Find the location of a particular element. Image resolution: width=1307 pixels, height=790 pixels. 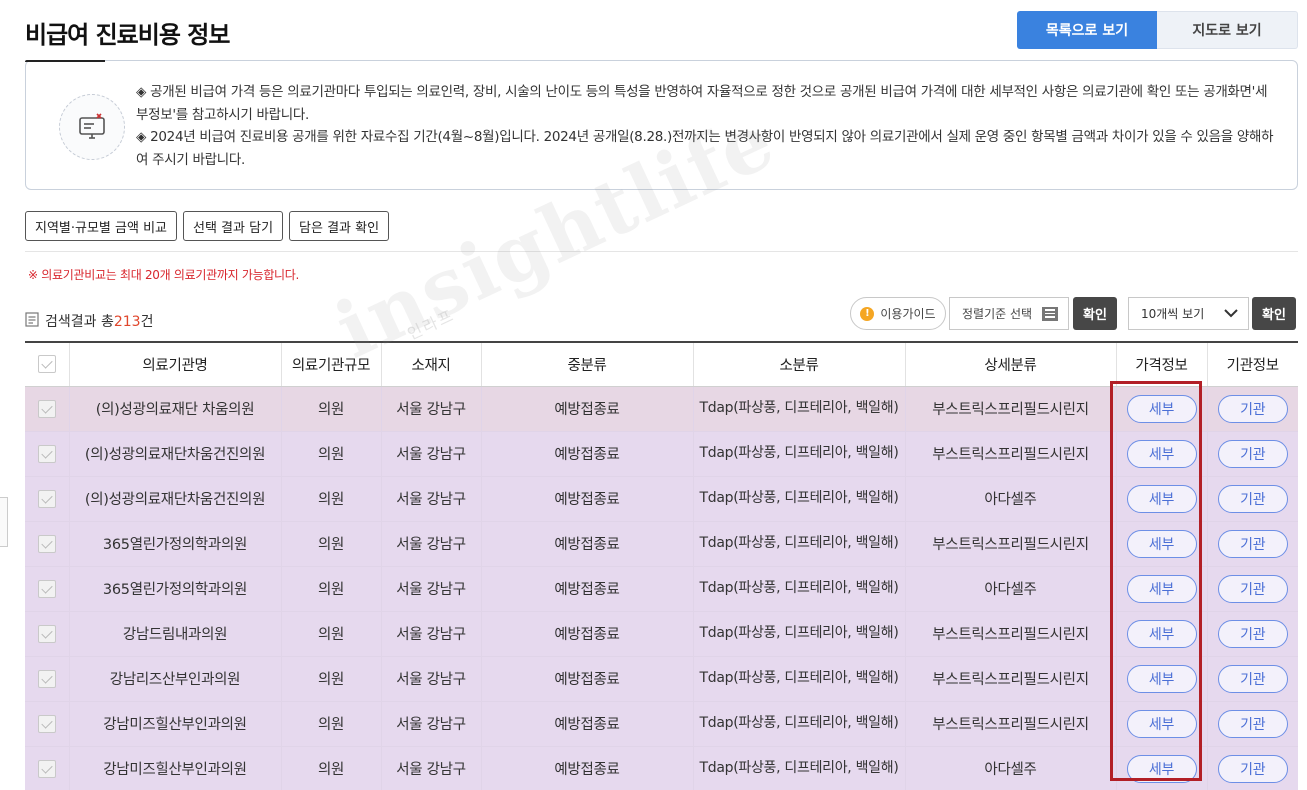

sort-select: 정렬기준 선택 is located at coordinates (1009, 313).